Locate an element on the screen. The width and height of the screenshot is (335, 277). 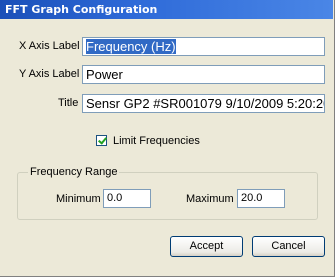
dialog-title: FFT Graph Configuration is located at coordinates (81, 9).